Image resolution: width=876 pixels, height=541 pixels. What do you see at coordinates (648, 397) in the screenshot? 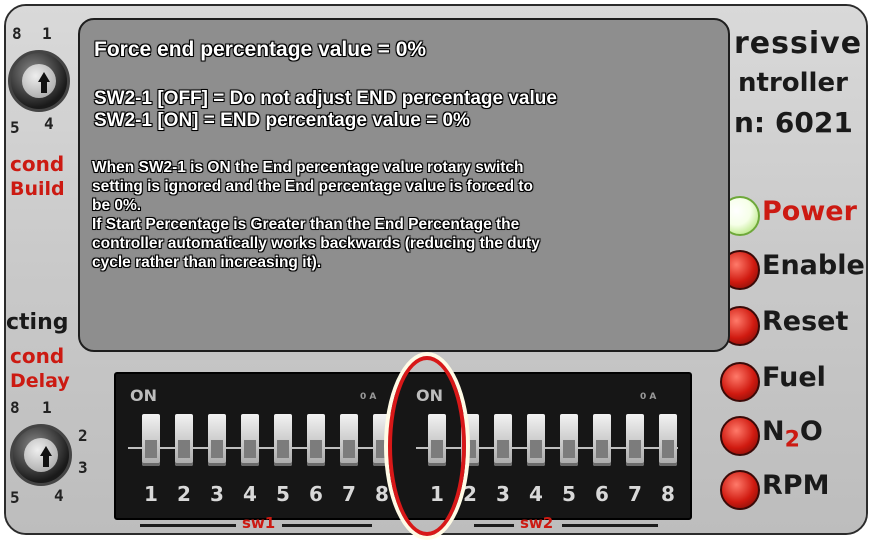
I see `sw2-oa-label: 0 A` at bounding box center [648, 397].